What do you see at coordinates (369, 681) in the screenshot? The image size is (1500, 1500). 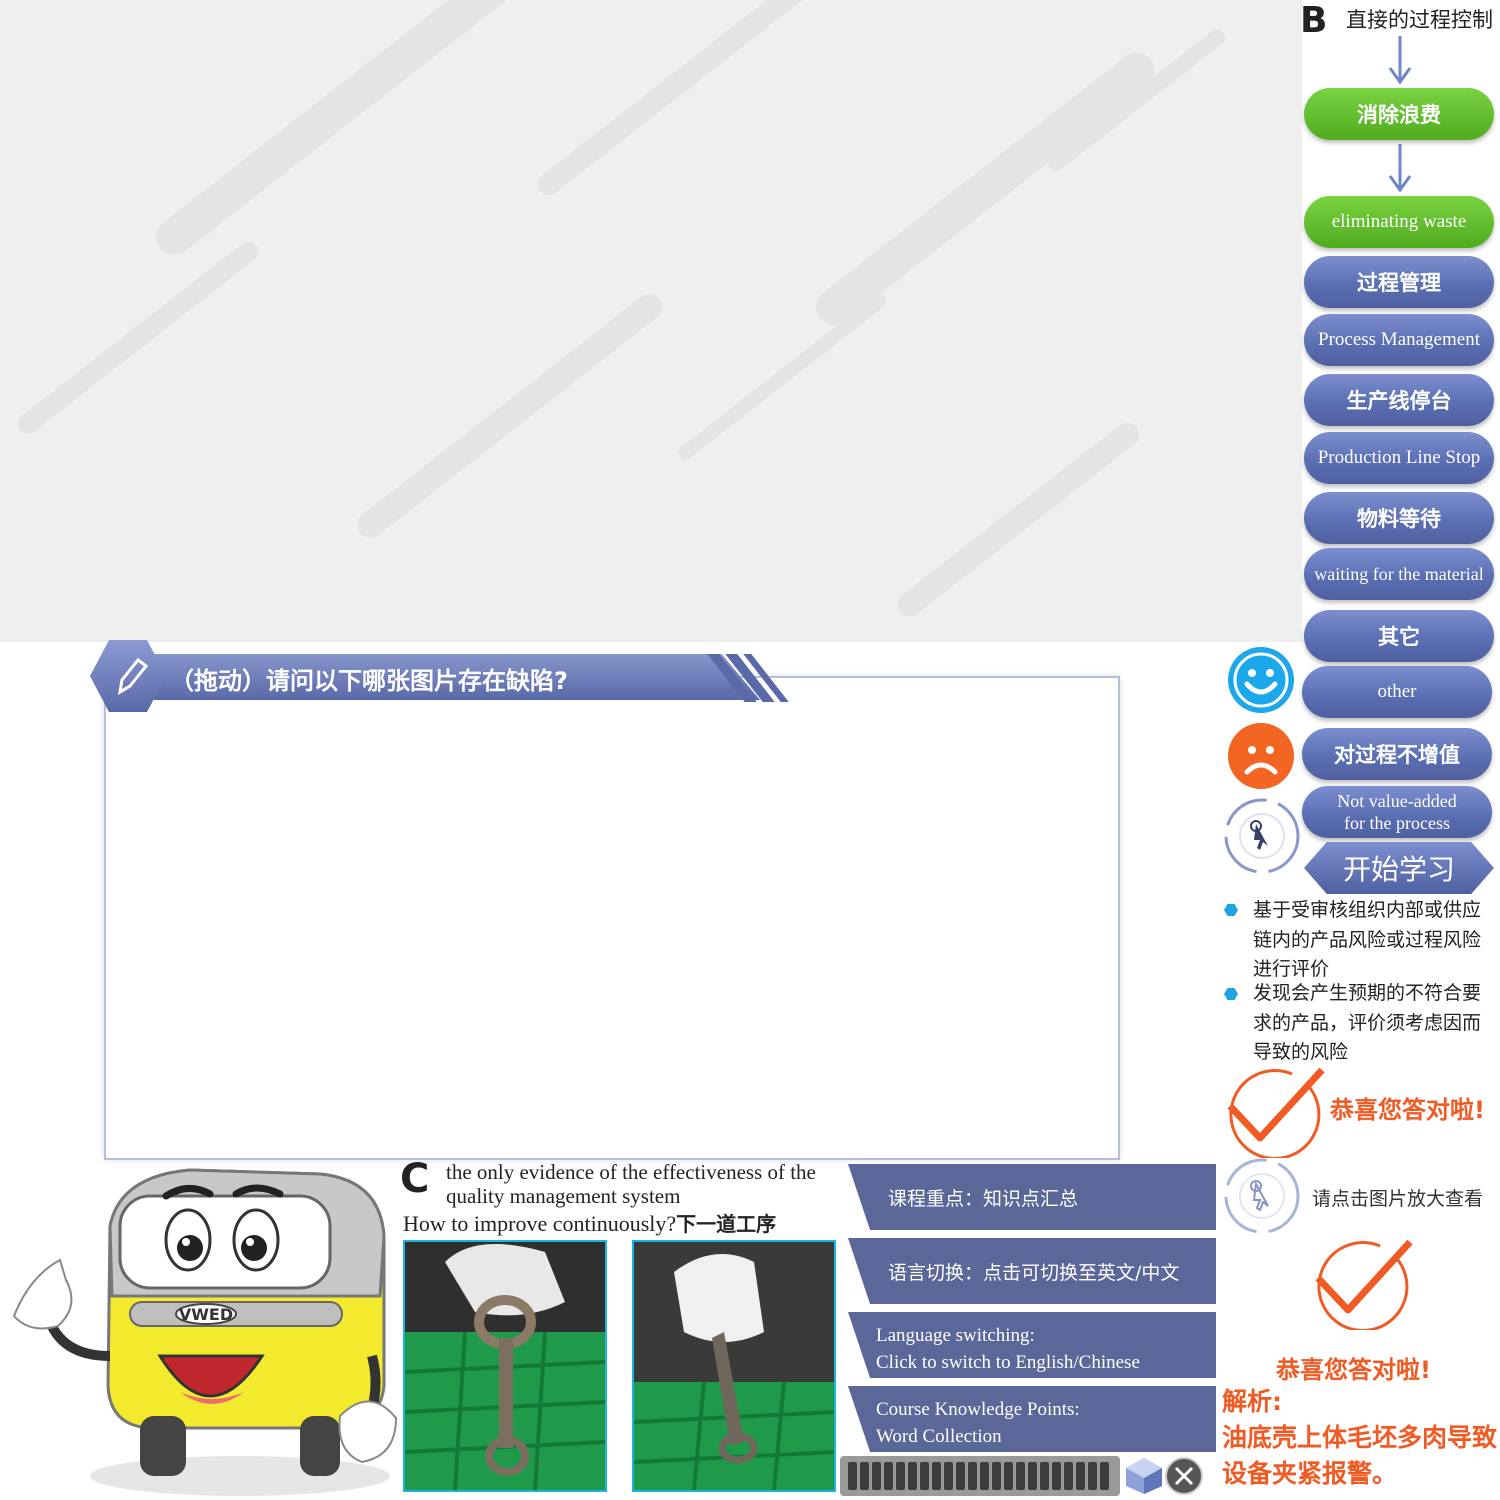 I see `question-text: （拖动）请问以下哪张图片存在缺陷?` at bounding box center [369, 681].